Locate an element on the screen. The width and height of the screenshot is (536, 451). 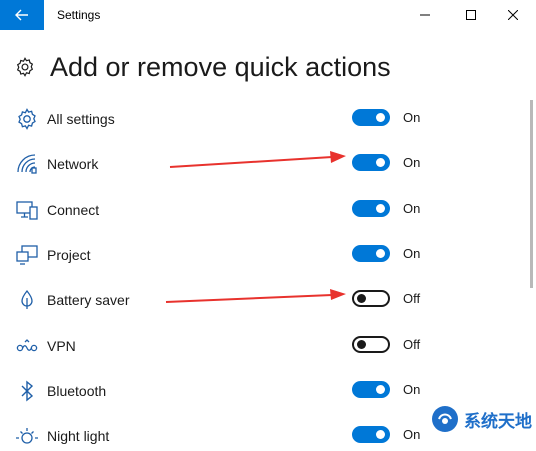
bluetooth-icon is located at coordinates (27, 391).